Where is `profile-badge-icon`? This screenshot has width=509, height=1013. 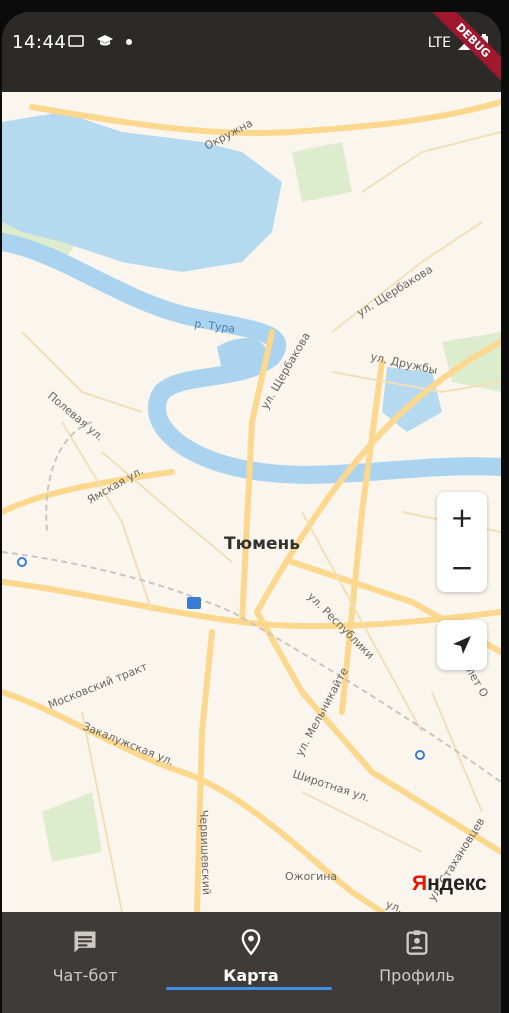
profile-badge-icon is located at coordinates (417, 942).